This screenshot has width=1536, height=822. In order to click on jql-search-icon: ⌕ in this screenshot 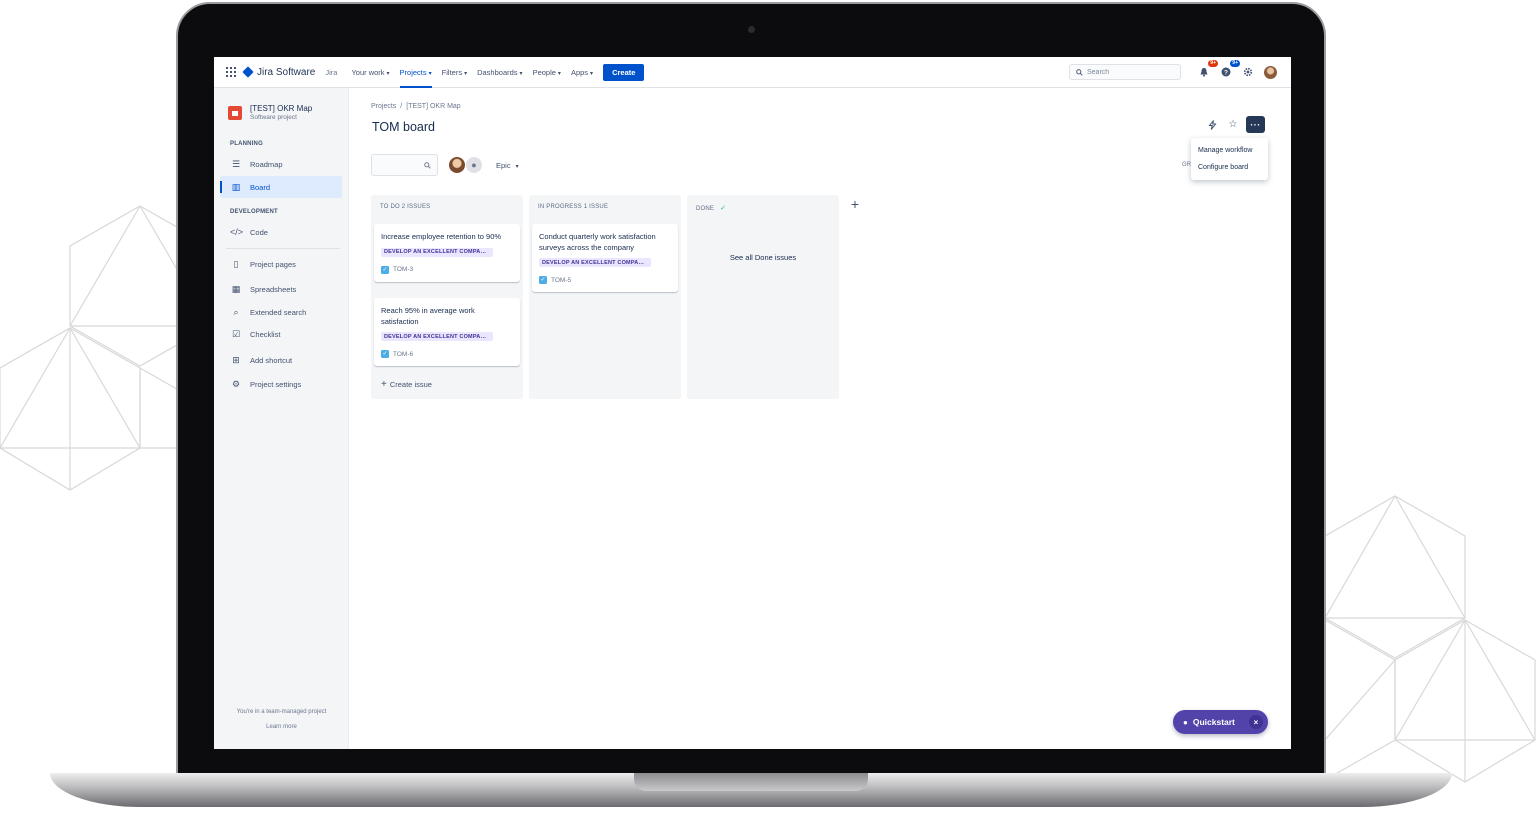, I will do `click(236, 311)`.